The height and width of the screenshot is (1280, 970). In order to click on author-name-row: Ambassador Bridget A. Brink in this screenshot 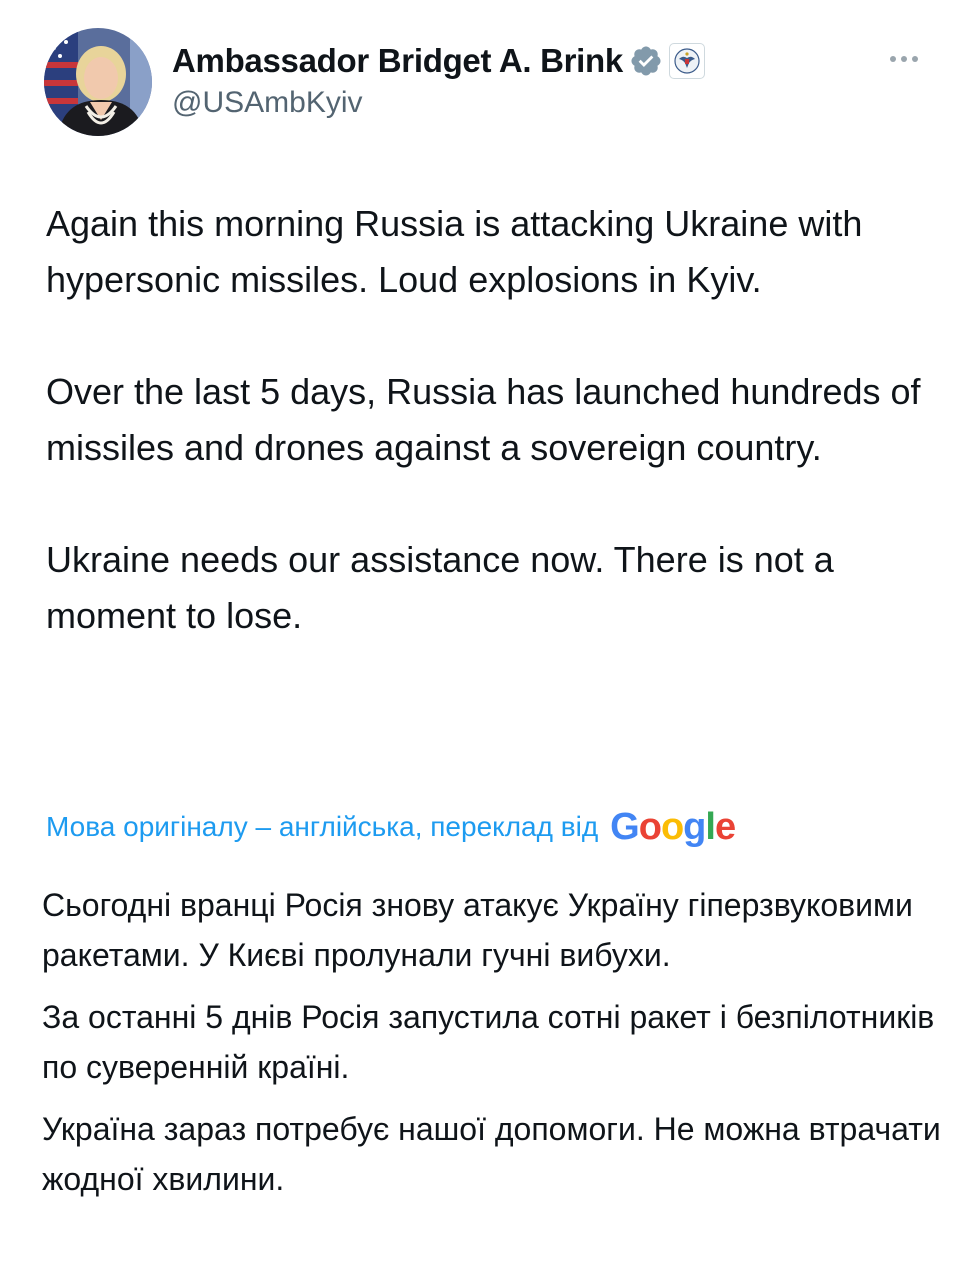, I will do `click(438, 61)`.